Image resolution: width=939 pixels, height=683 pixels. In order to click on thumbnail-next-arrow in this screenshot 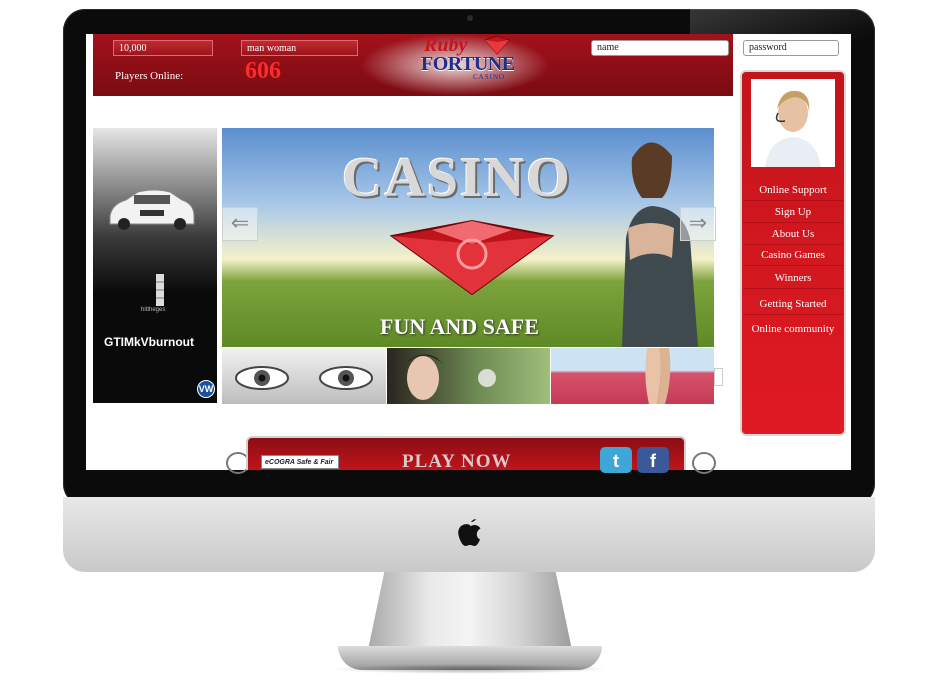, I will do `click(718, 377)`.